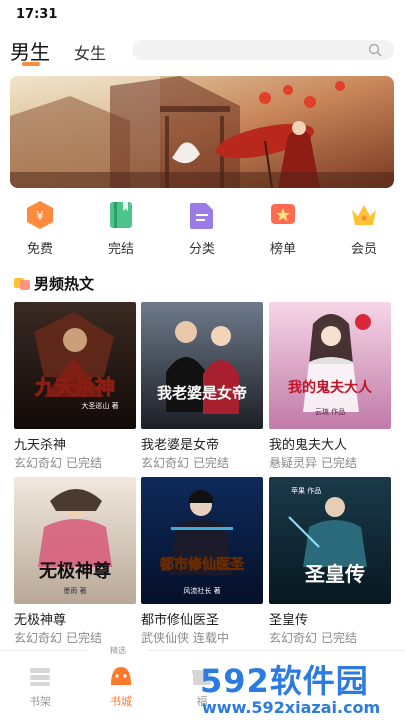 The width and height of the screenshot is (405, 720). What do you see at coordinates (40, 701) in the screenshot?
I see `nav-label: 书架` at bounding box center [40, 701].